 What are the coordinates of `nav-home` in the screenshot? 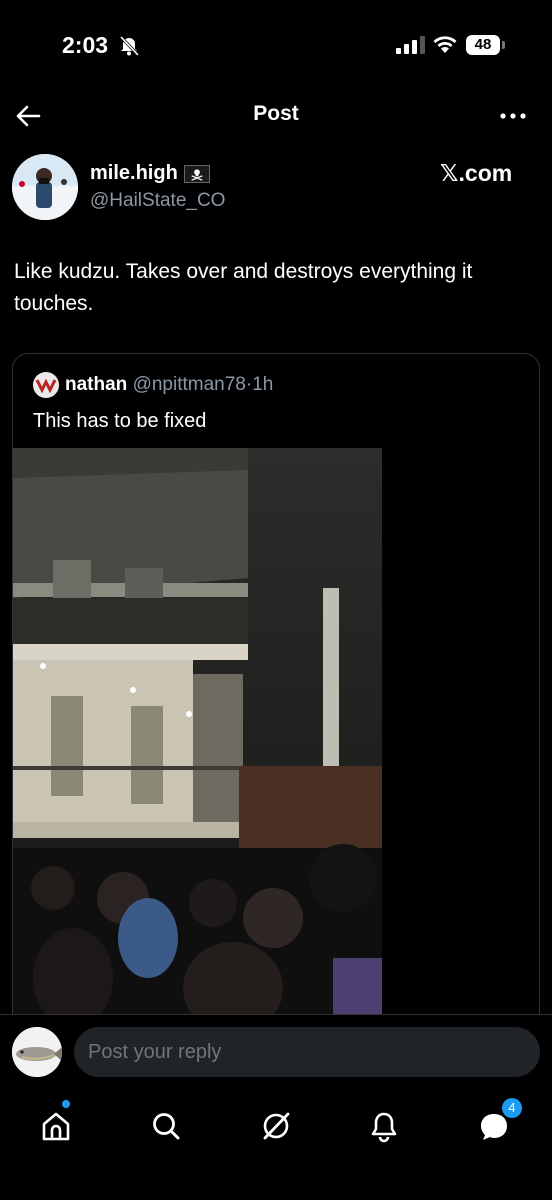 It's located at (56, 1126).